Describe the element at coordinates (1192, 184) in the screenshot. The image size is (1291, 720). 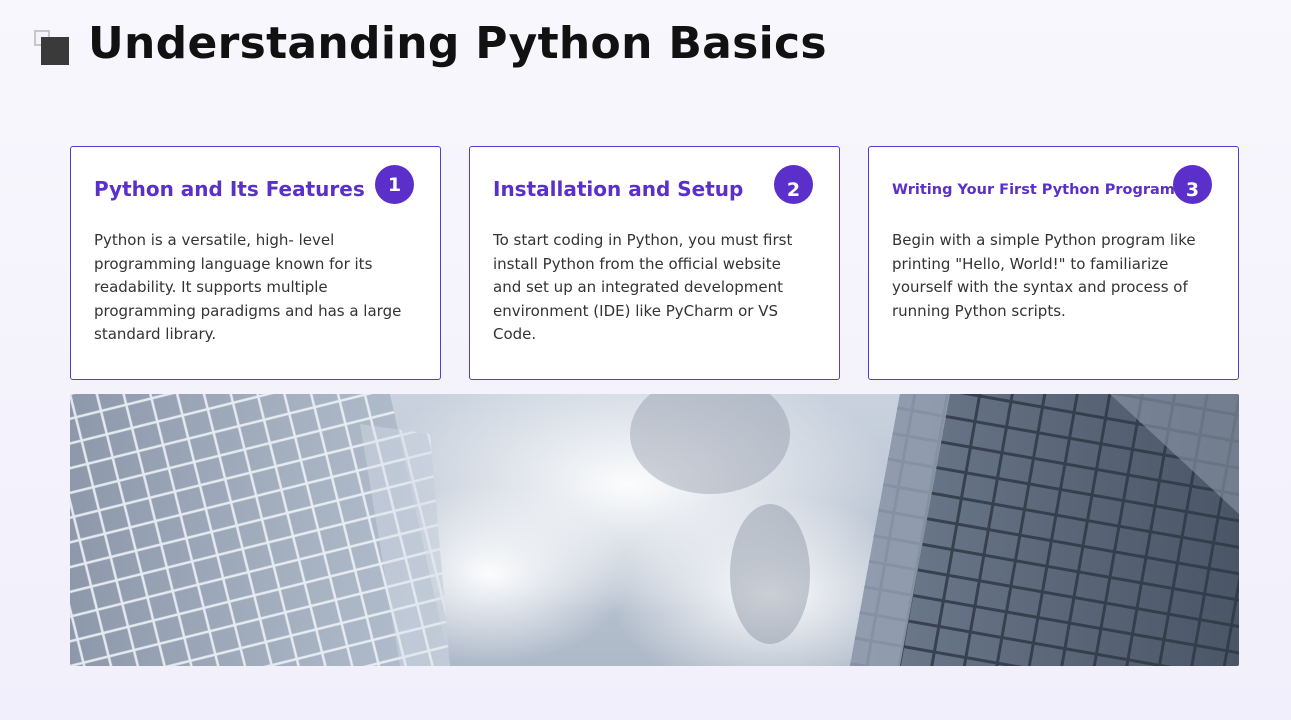
I see `card-number-badge: 3` at that location.